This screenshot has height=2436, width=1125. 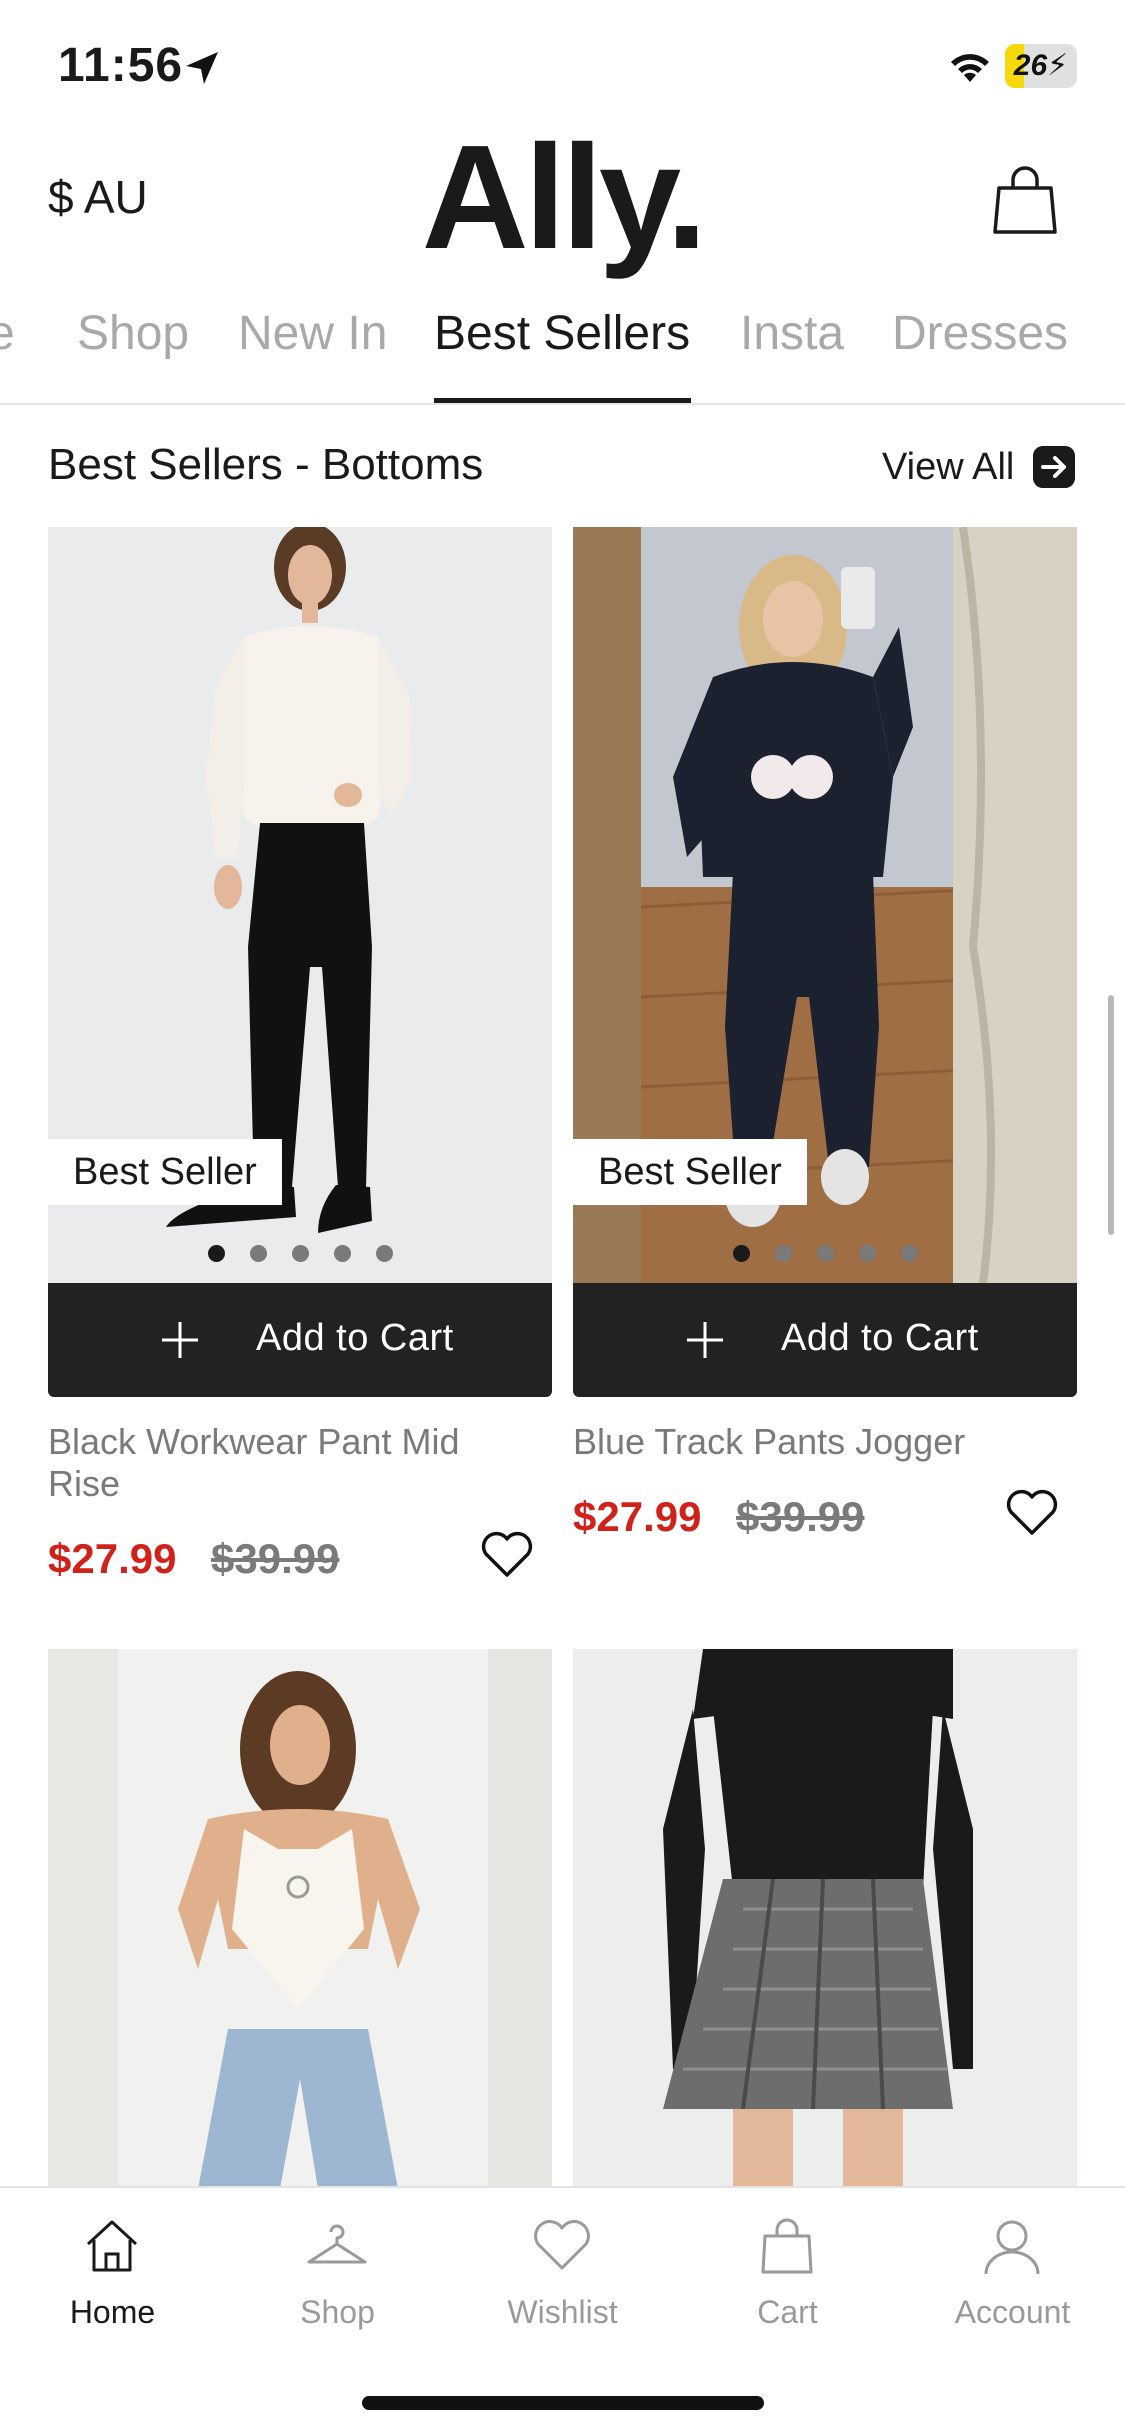 What do you see at coordinates (792, 333) in the screenshot?
I see `tab-insta: Insta` at bounding box center [792, 333].